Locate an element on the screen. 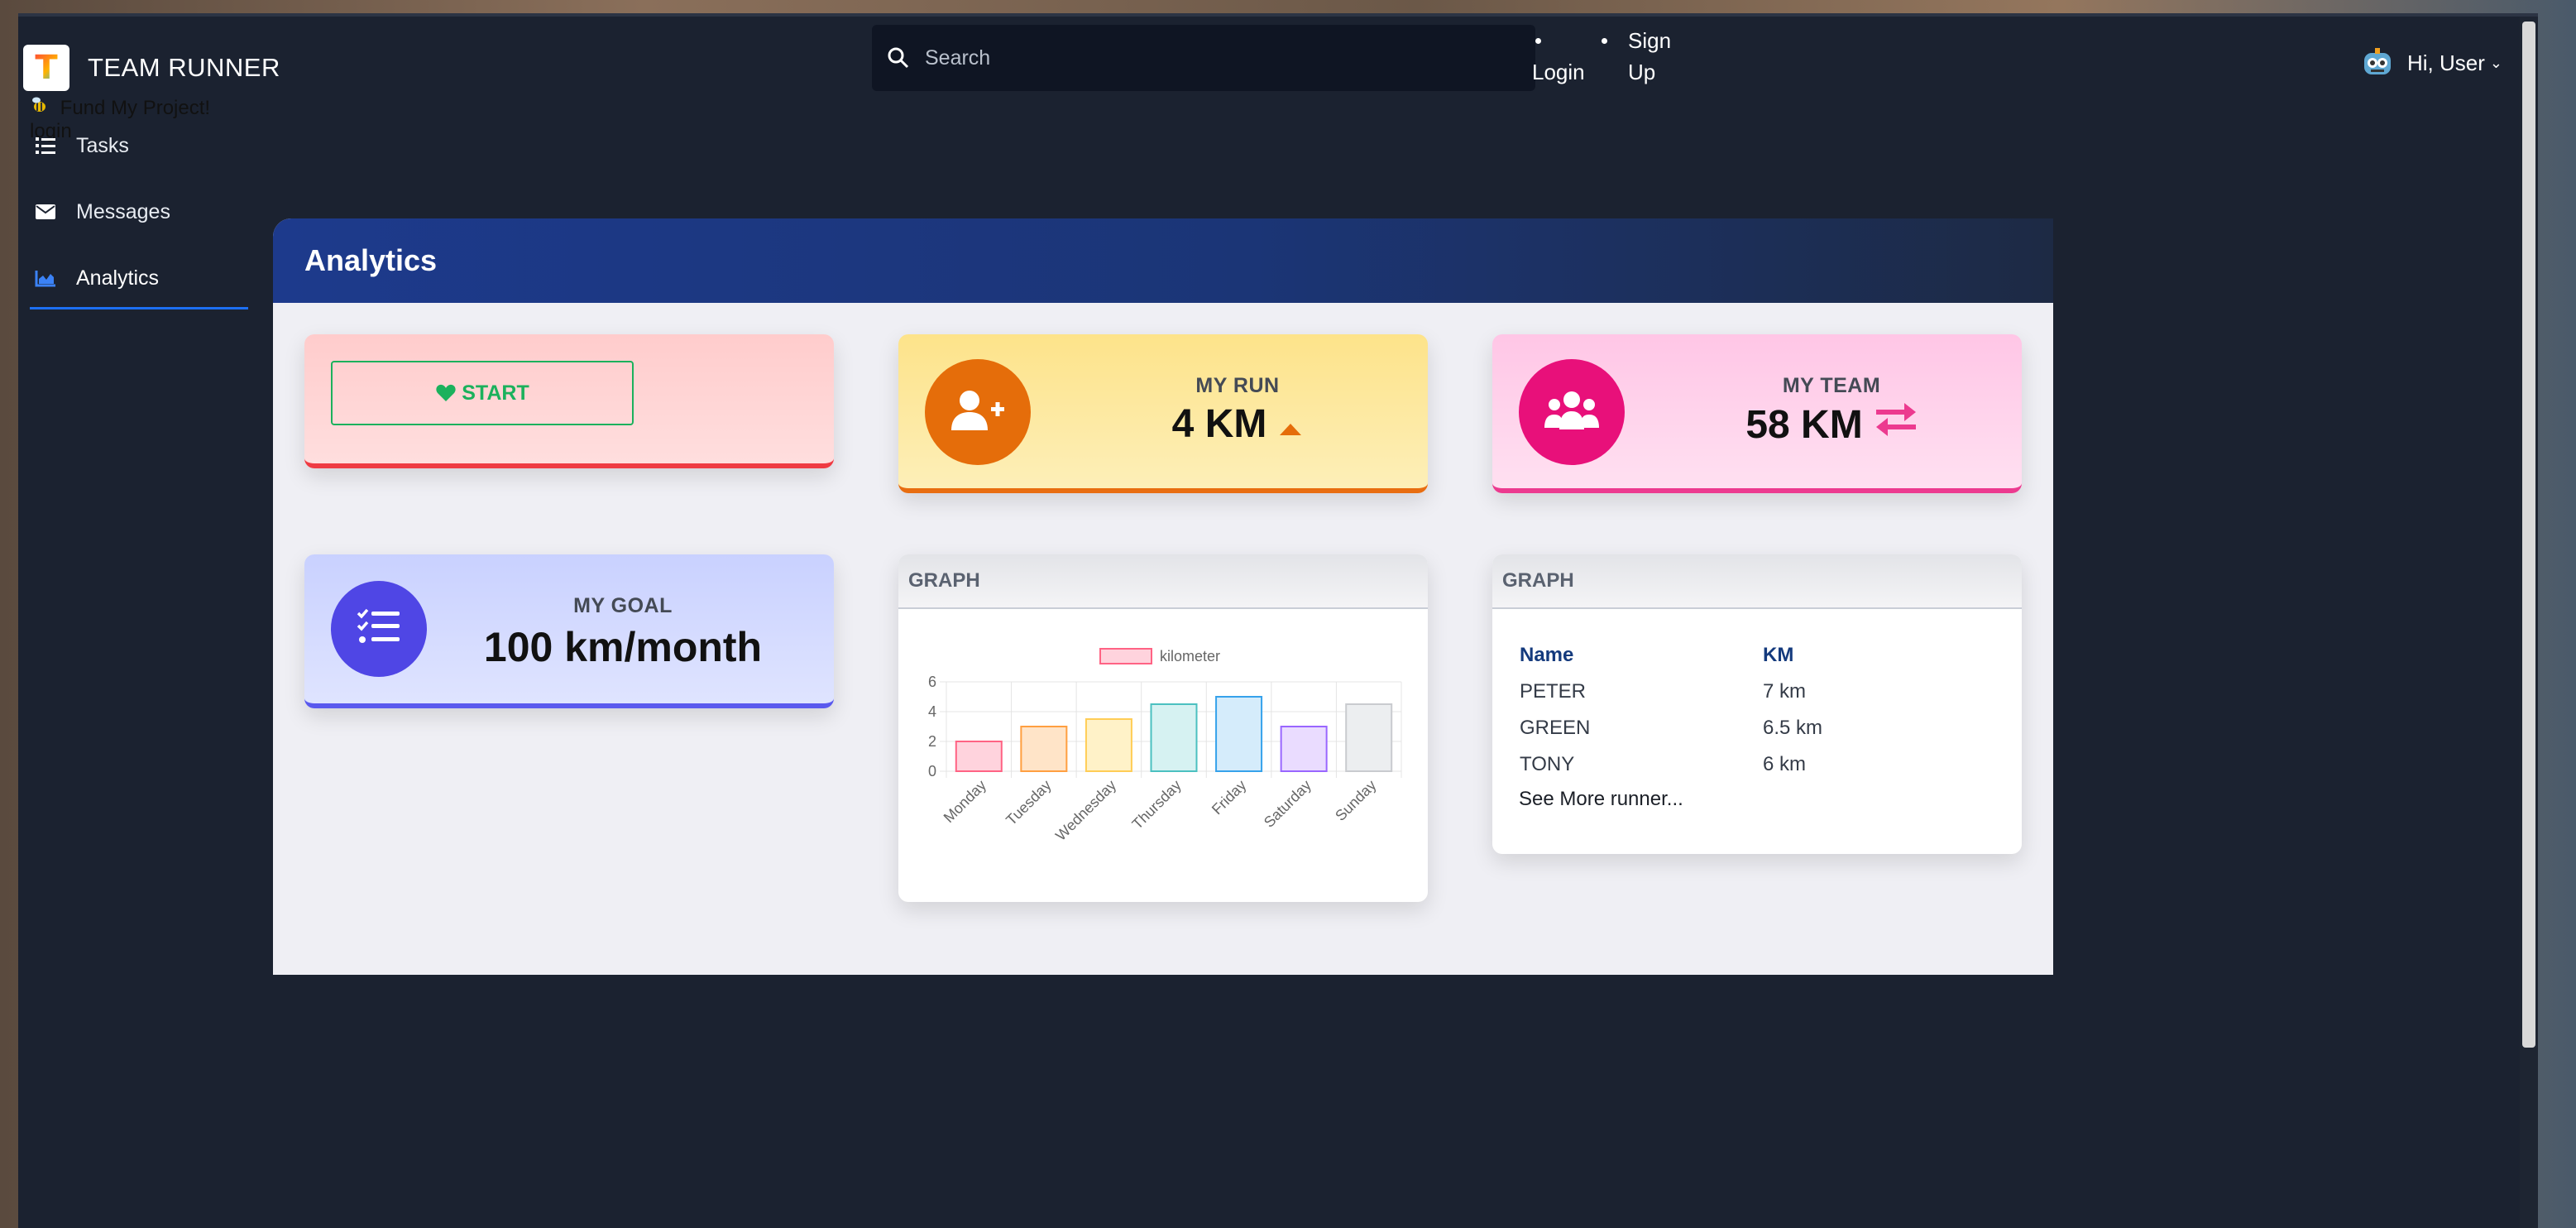  graph-card-header: GRAPH is located at coordinates (1163, 581).